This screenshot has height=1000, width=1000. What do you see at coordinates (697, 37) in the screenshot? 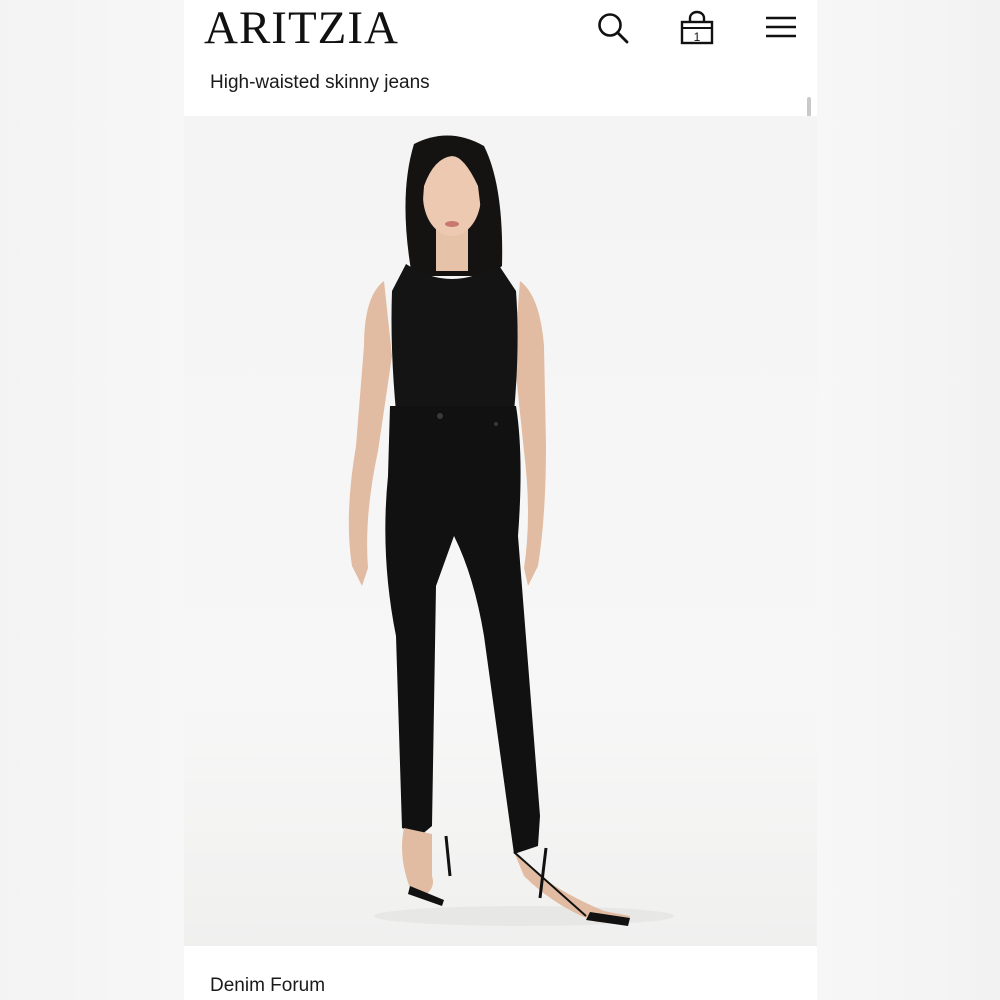
I see `bag-count: 1` at bounding box center [697, 37].